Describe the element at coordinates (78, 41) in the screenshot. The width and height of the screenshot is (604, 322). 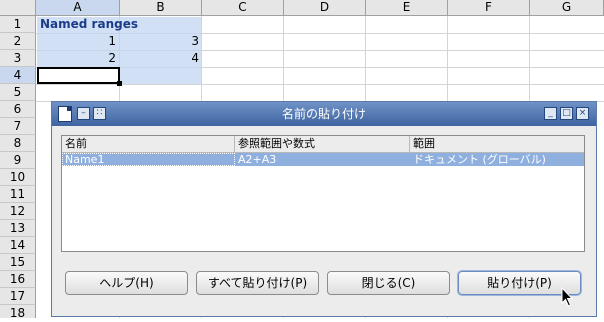
I see `cell-a2: 1` at that location.